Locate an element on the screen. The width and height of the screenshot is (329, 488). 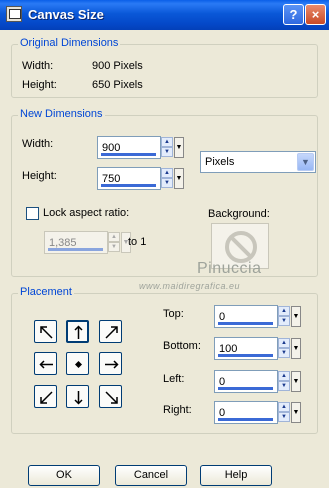
arrow-up-left-icon is located at coordinates (46, 332).